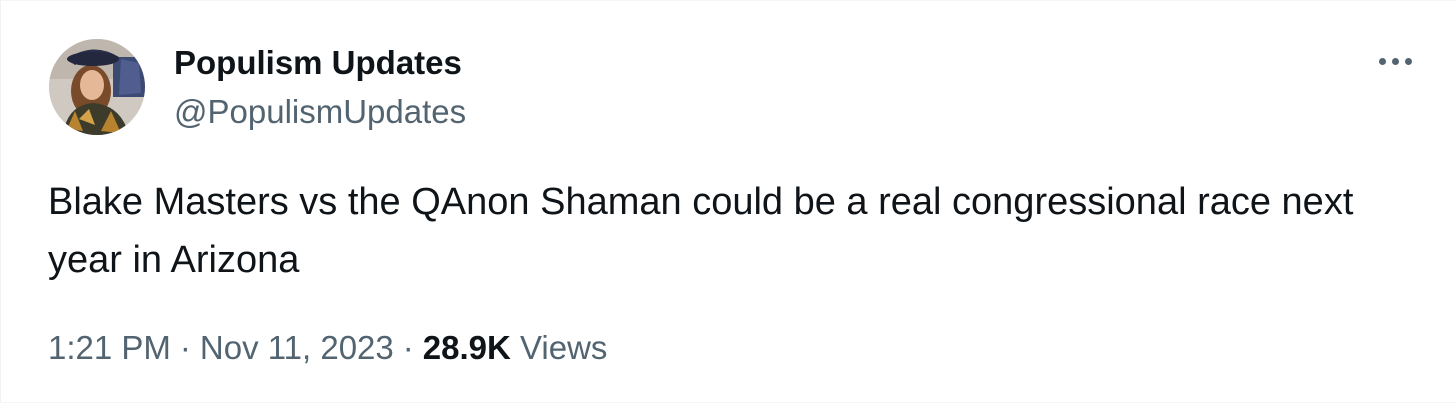 The width and height of the screenshot is (1456, 403). Describe the element at coordinates (318, 63) in the screenshot. I see `author-display-name: Populism Updates` at that location.